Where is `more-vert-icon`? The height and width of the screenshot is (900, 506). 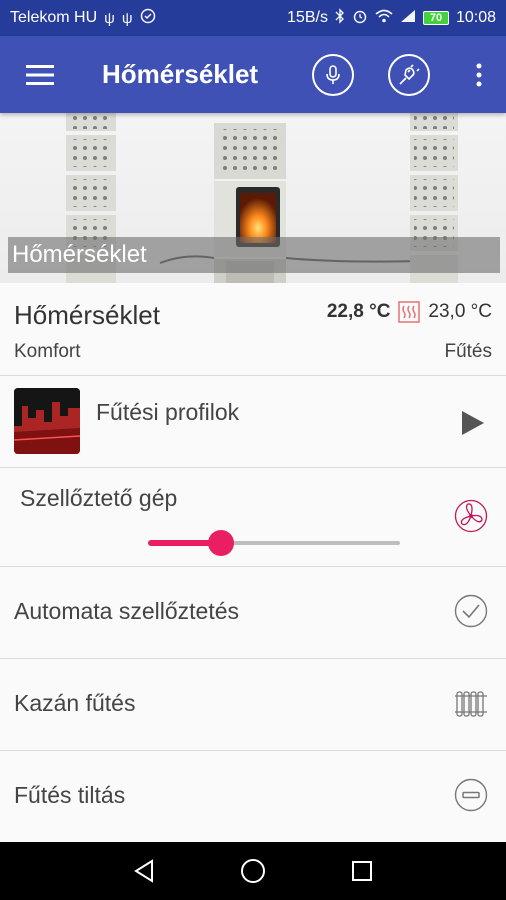
more-vert-icon is located at coordinates (479, 74).